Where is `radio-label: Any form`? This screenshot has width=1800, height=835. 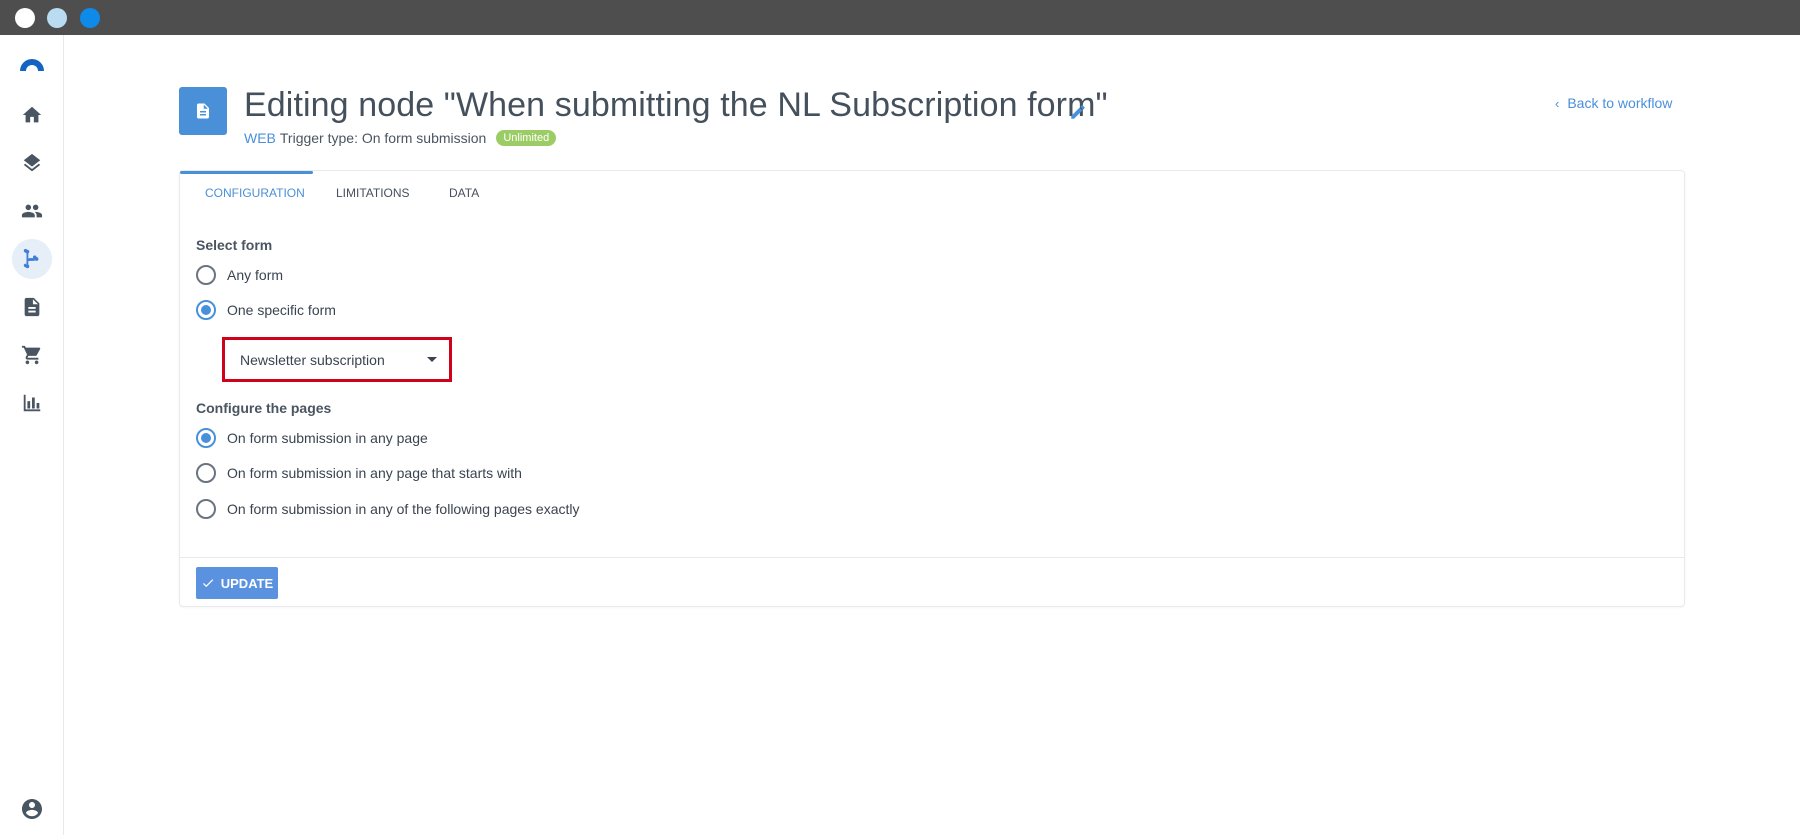 radio-label: Any form is located at coordinates (255, 275).